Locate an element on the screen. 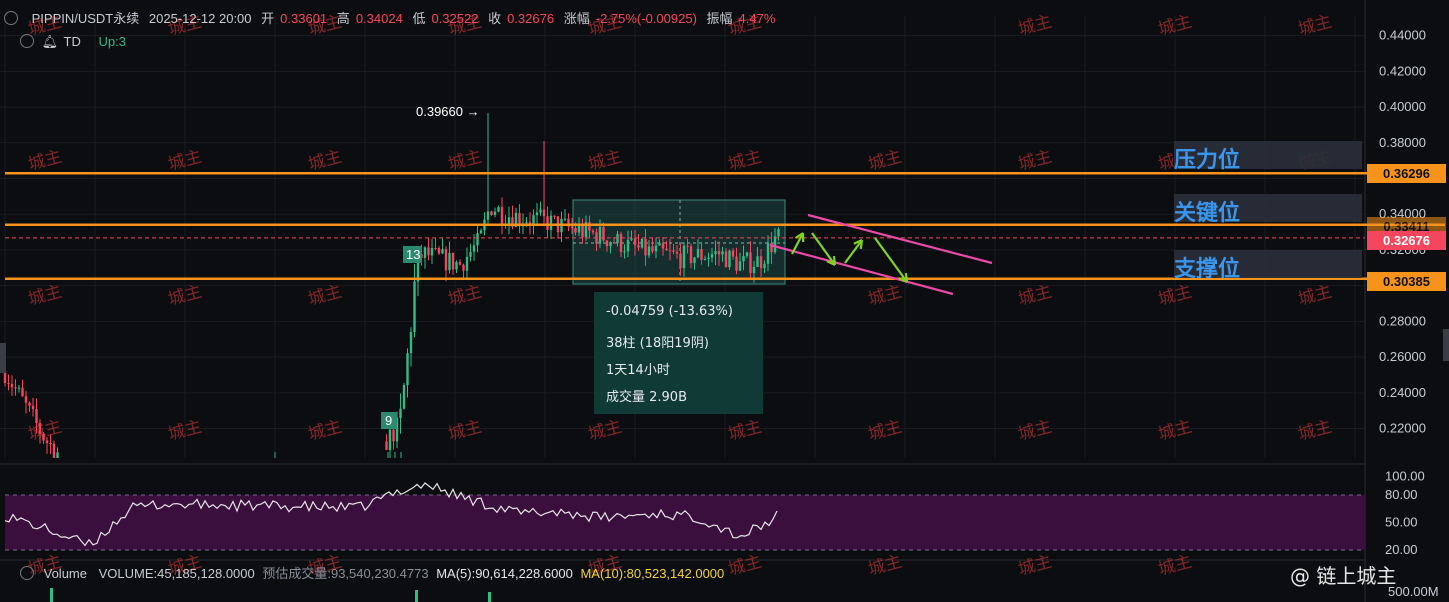 The width and height of the screenshot is (1449, 602). y-tick-label: 0.22000 is located at coordinates (1402, 428).